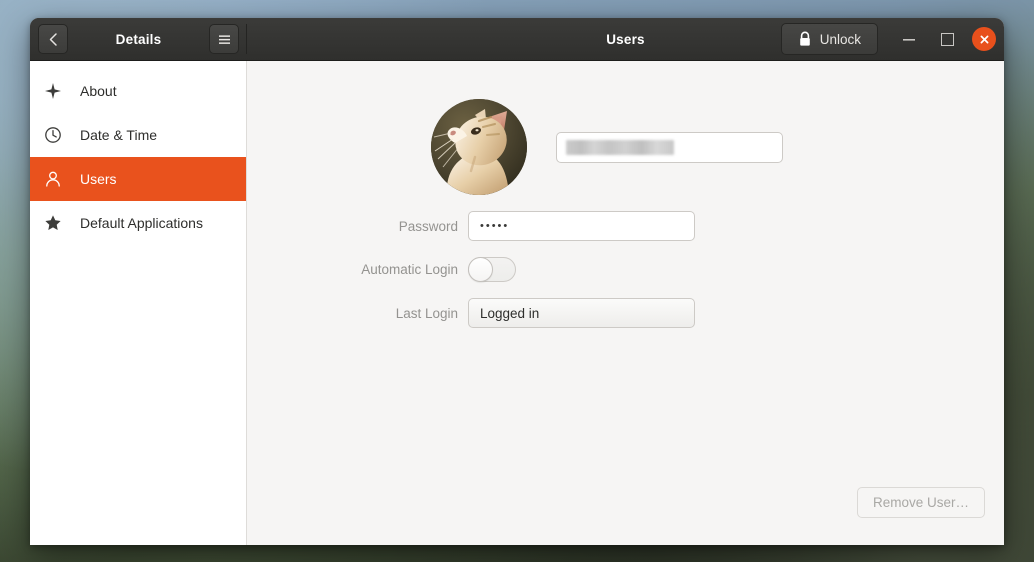 This screenshot has width=1034, height=562. What do you see at coordinates (840, 39) in the screenshot?
I see `unlock-button-label: Unlock` at bounding box center [840, 39].